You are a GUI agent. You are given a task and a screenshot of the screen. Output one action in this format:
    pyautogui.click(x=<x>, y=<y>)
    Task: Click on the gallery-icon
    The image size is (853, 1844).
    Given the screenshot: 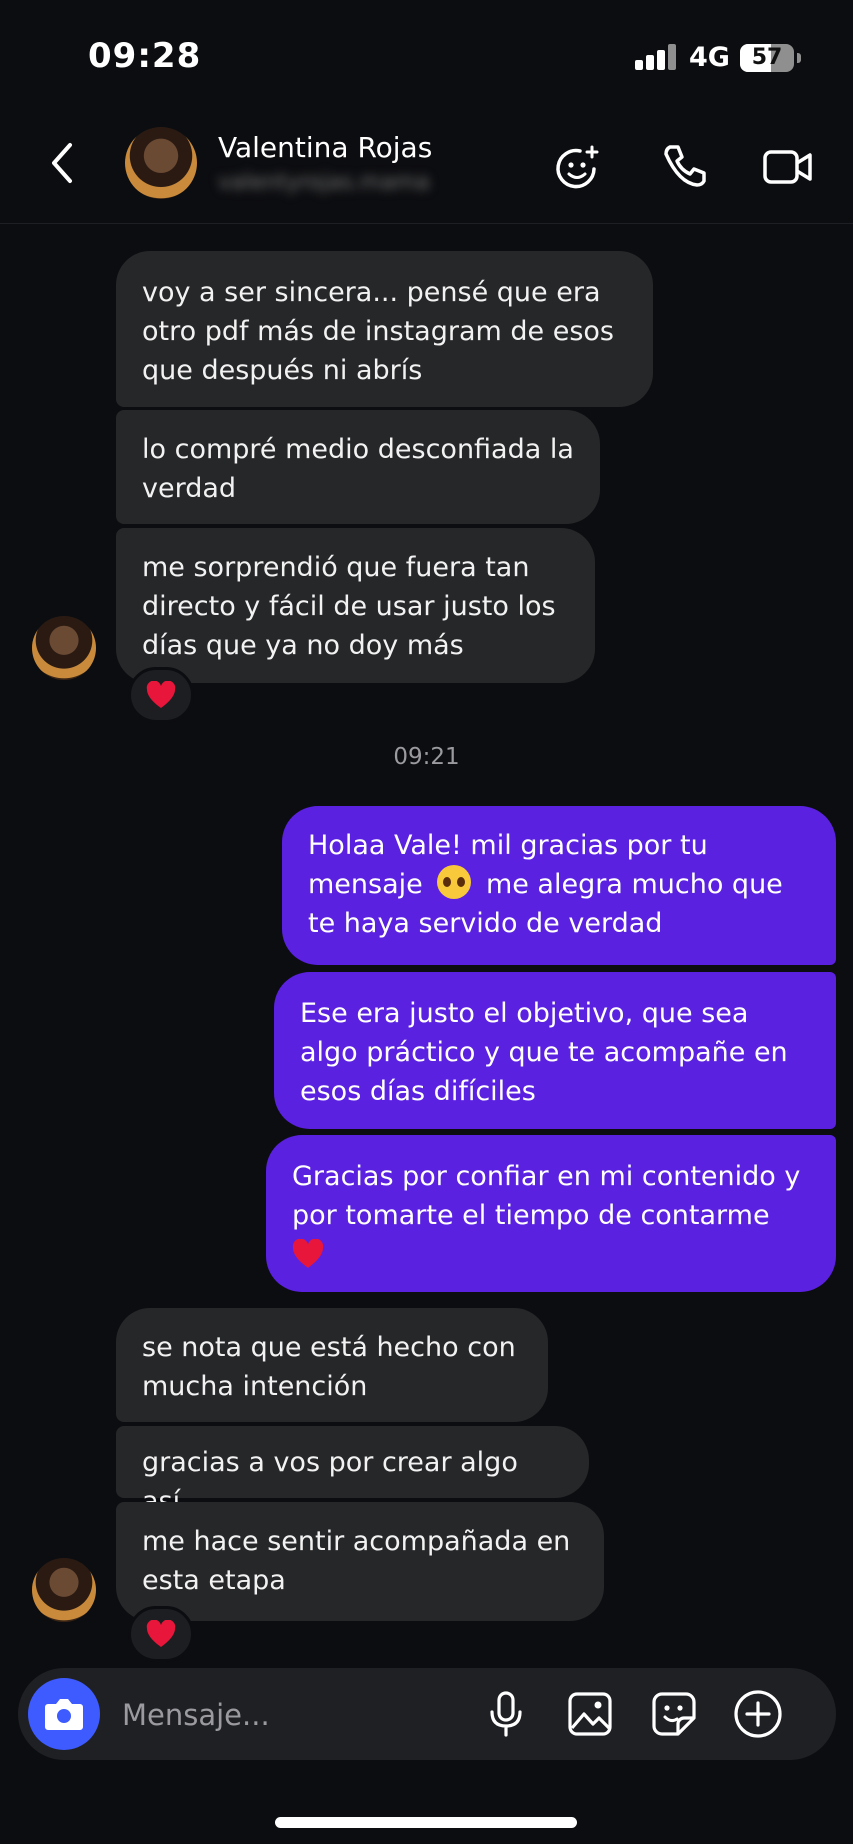 What is the action you would take?
    pyautogui.click(x=590, y=1714)
    